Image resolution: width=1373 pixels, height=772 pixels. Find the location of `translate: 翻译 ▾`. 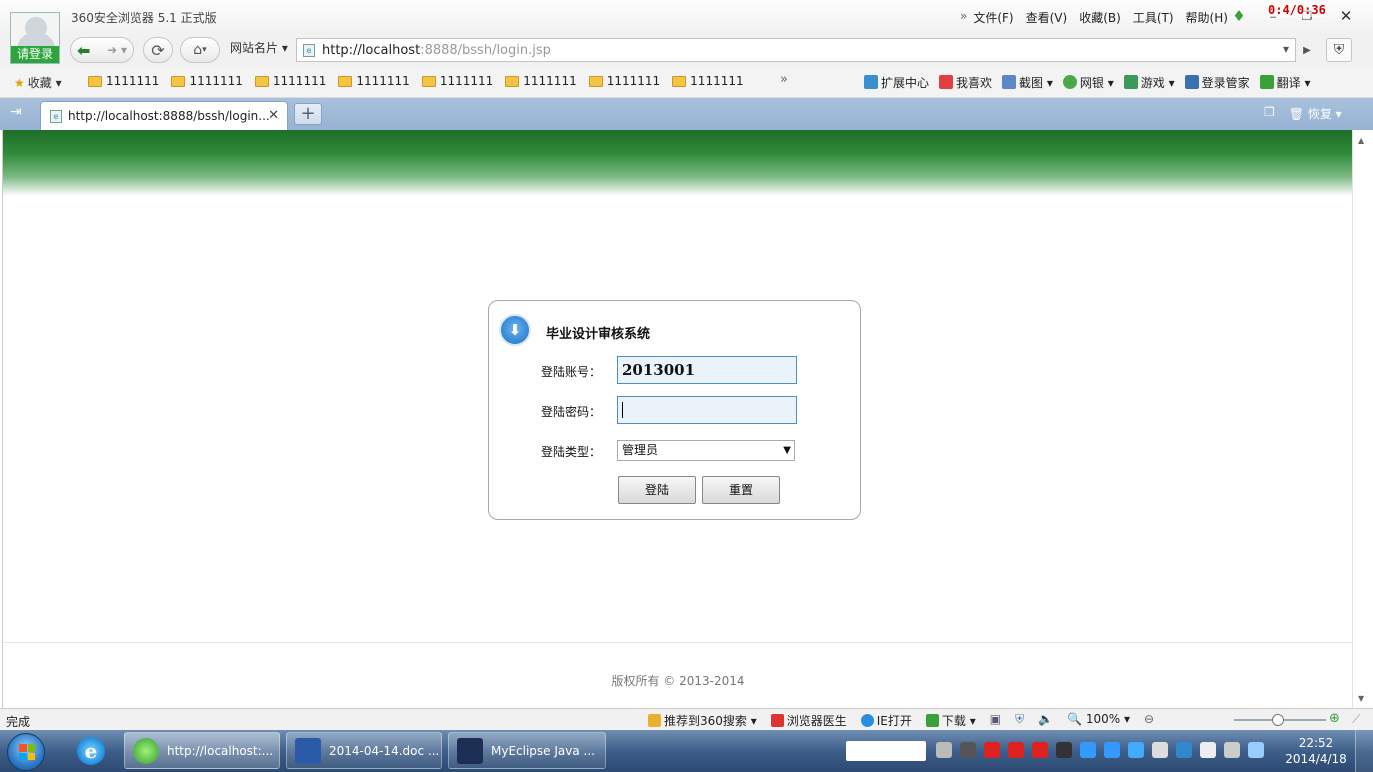

translate: 翻译 ▾ is located at coordinates (1284, 82).